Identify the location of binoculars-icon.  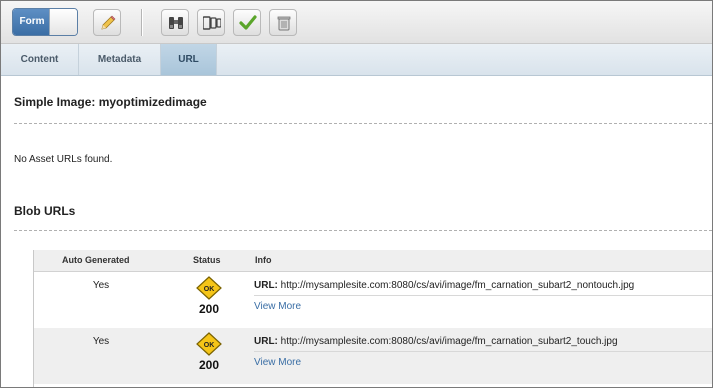
(176, 23).